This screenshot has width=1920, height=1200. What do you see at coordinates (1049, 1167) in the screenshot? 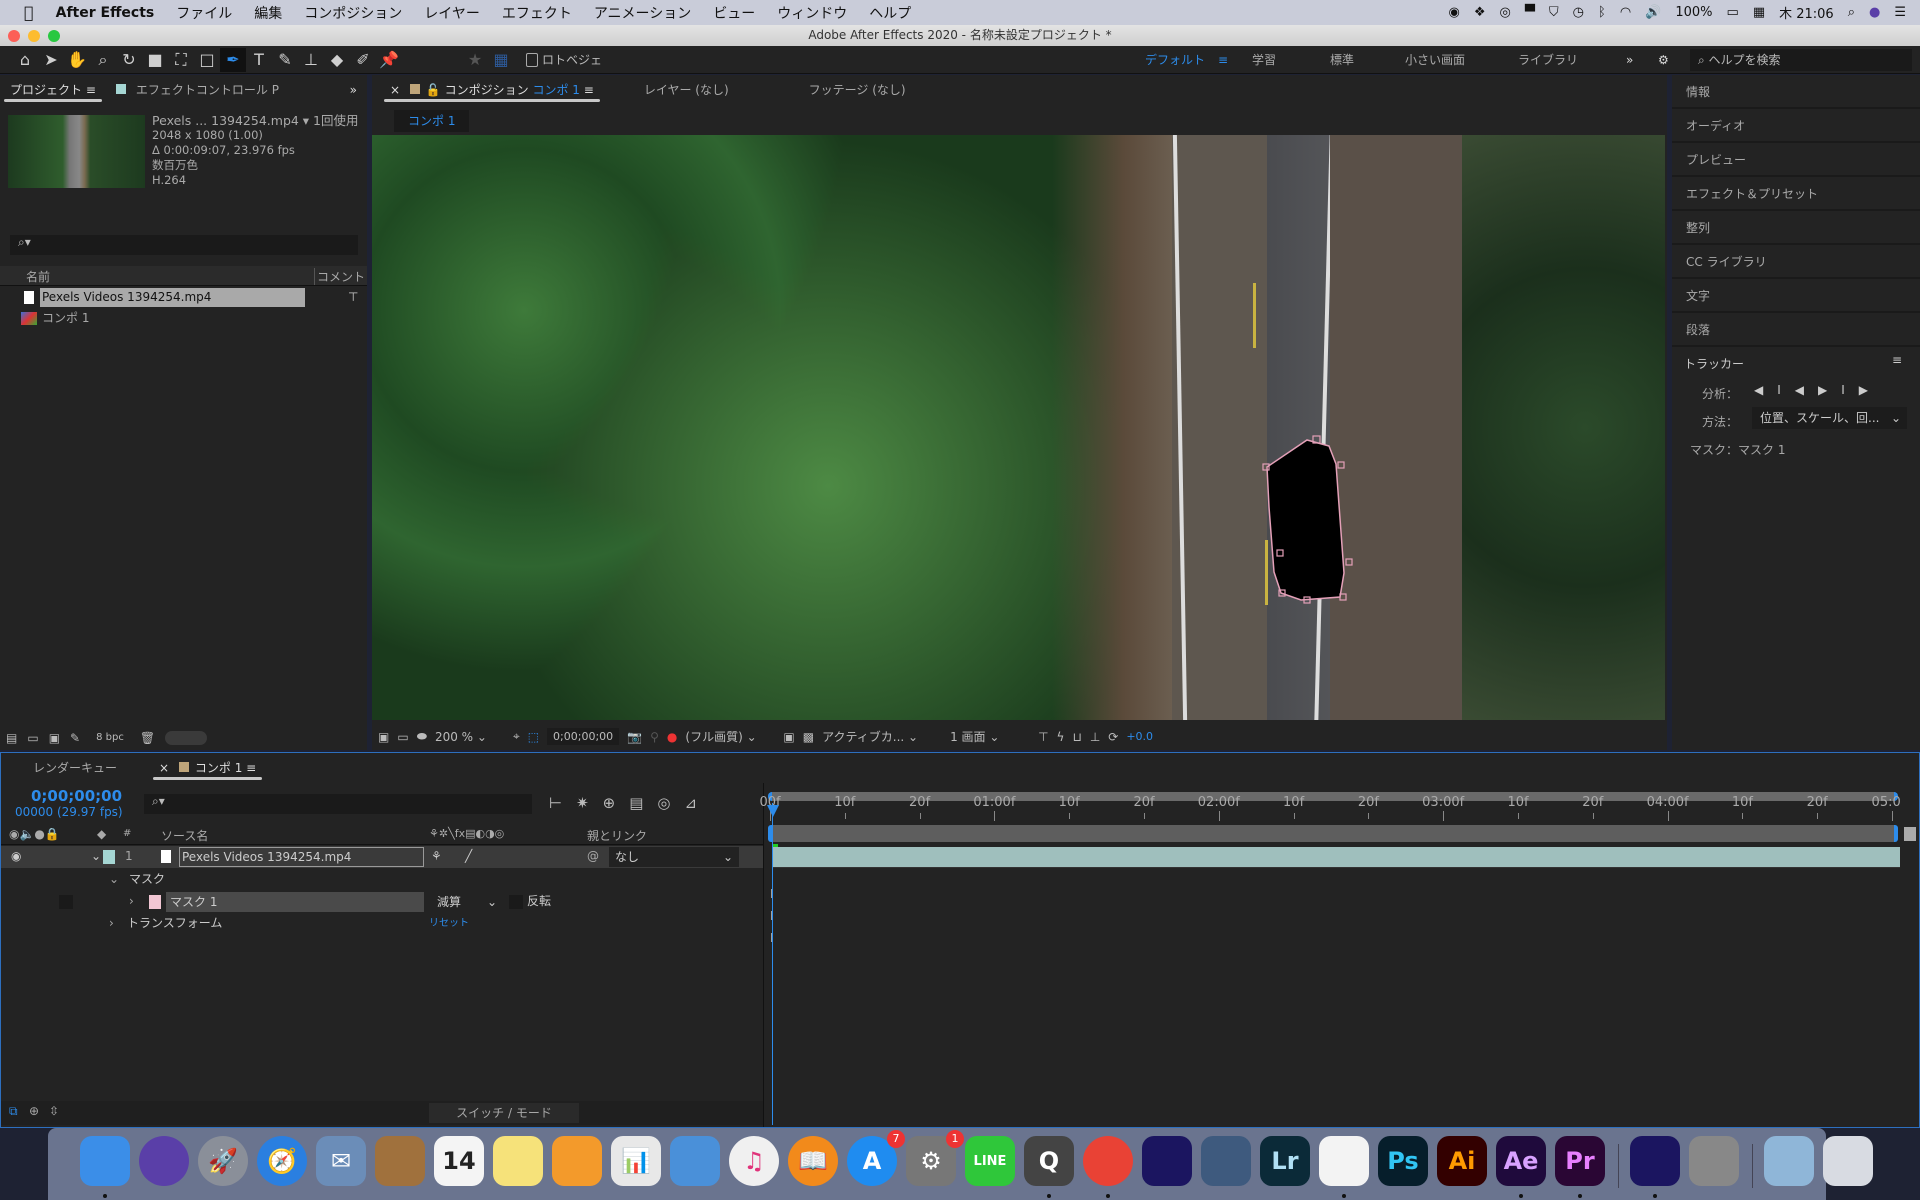
I see `dock-quicktime-icon: Q` at bounding box center [1049, 1167].